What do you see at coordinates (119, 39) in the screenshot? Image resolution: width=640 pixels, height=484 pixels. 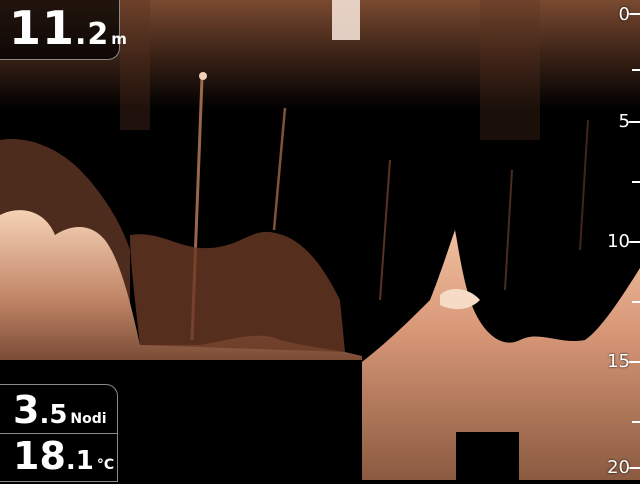 I see `depth-unit: m` at bounding box center [119, 39].